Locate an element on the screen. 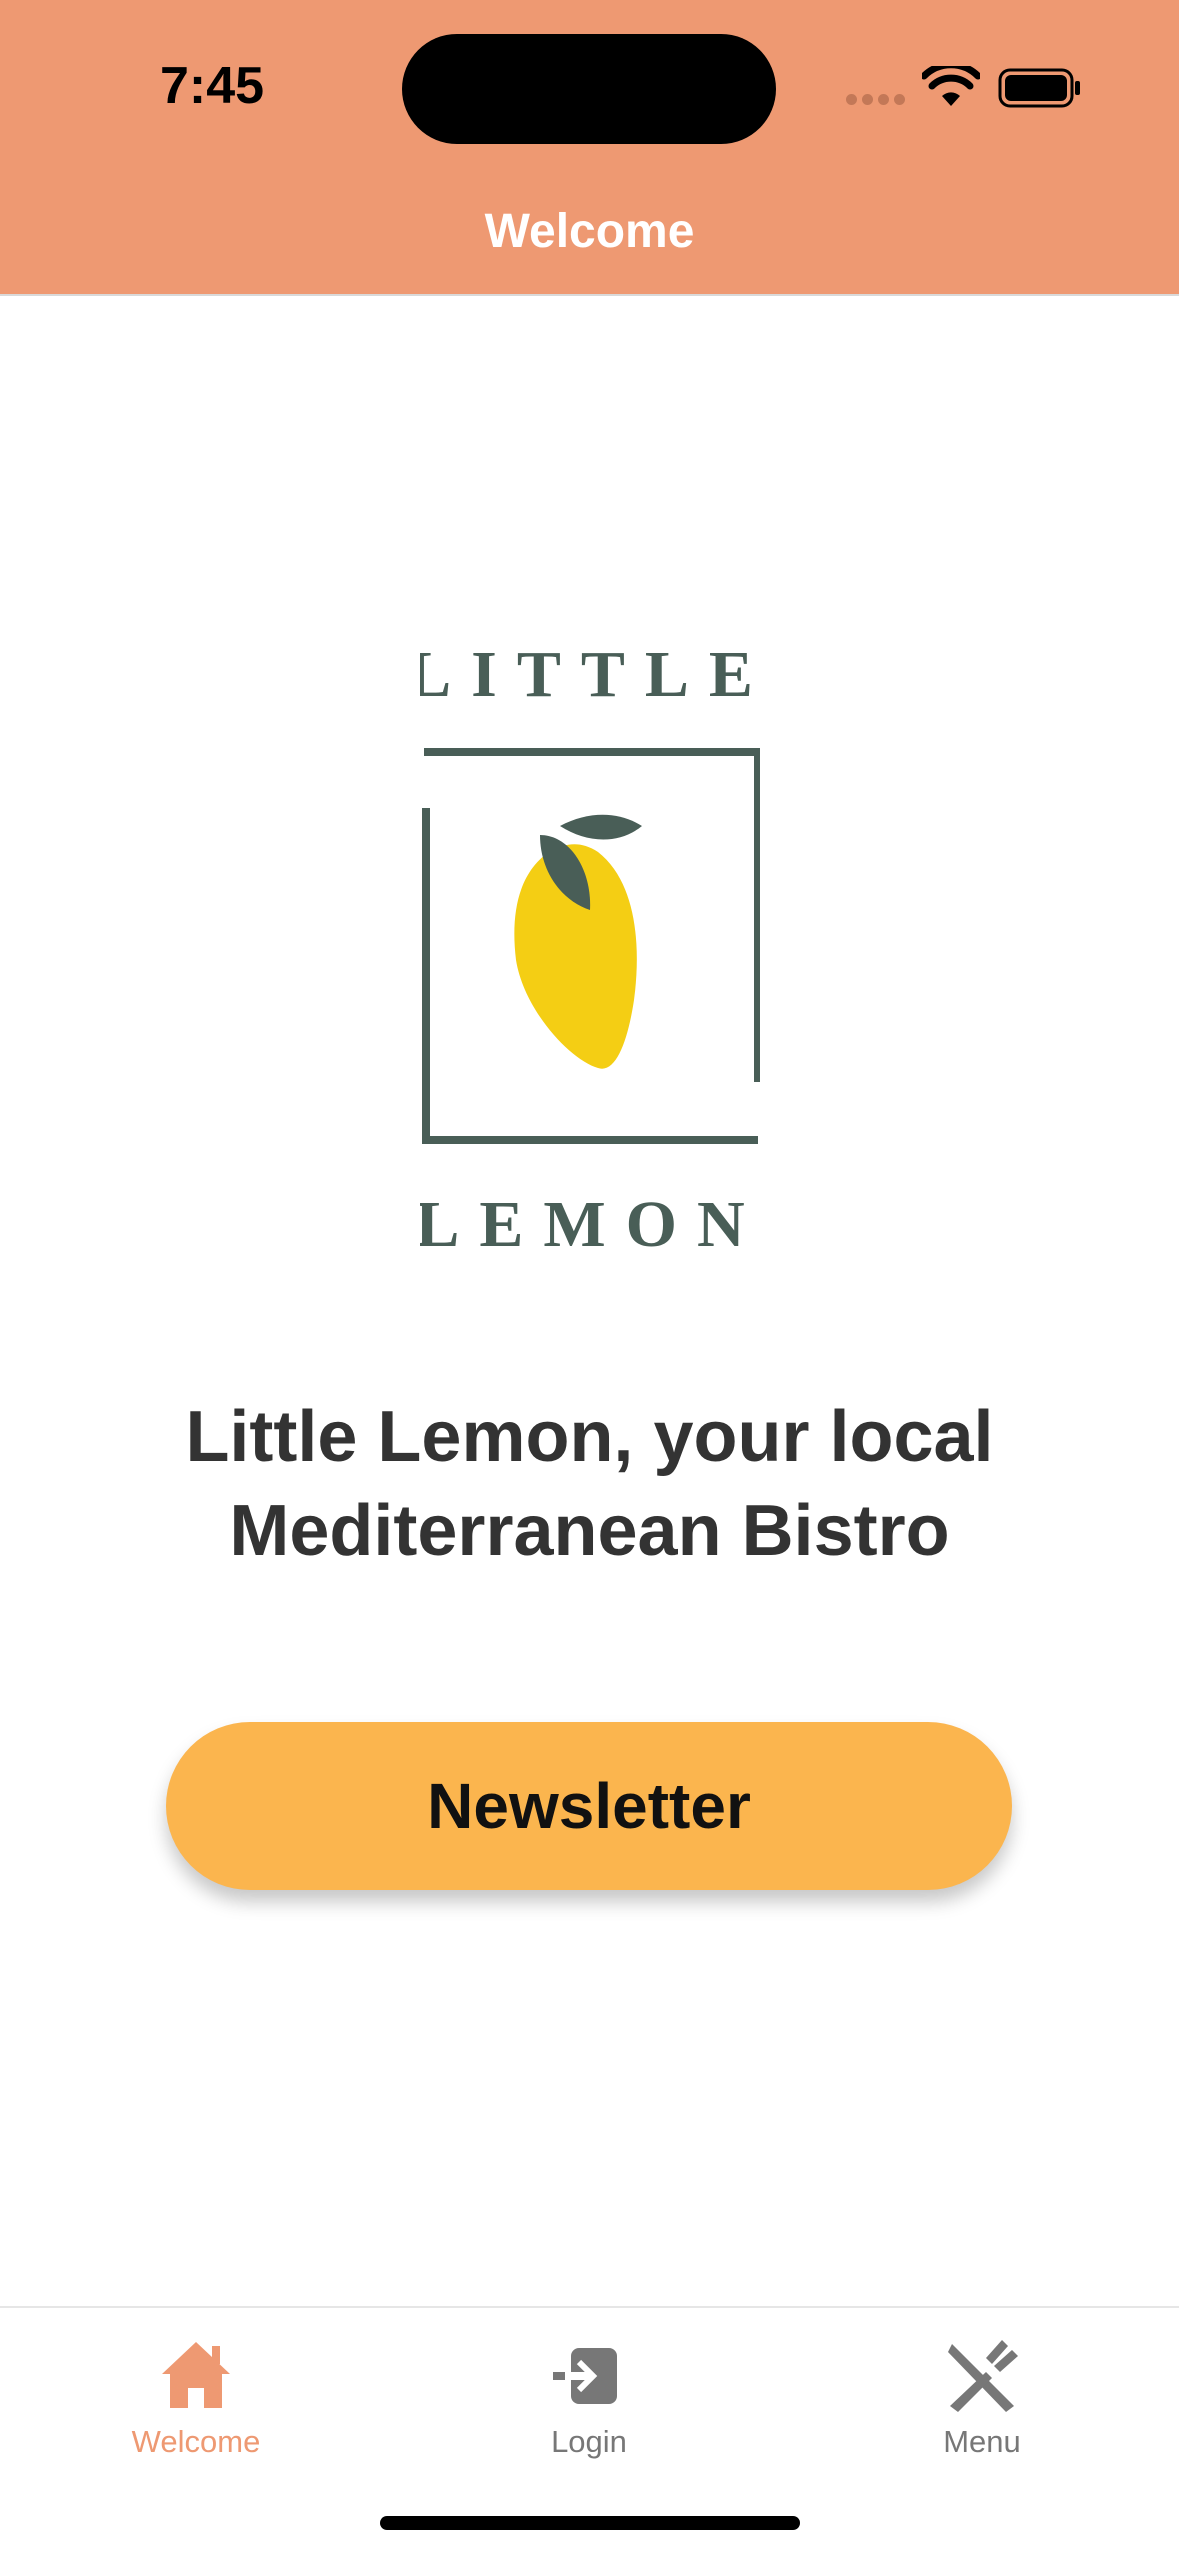 The width and height of the screenshot is (1179, 2558). logo-text-top: LITTLE is located at coordinates (590, 675).